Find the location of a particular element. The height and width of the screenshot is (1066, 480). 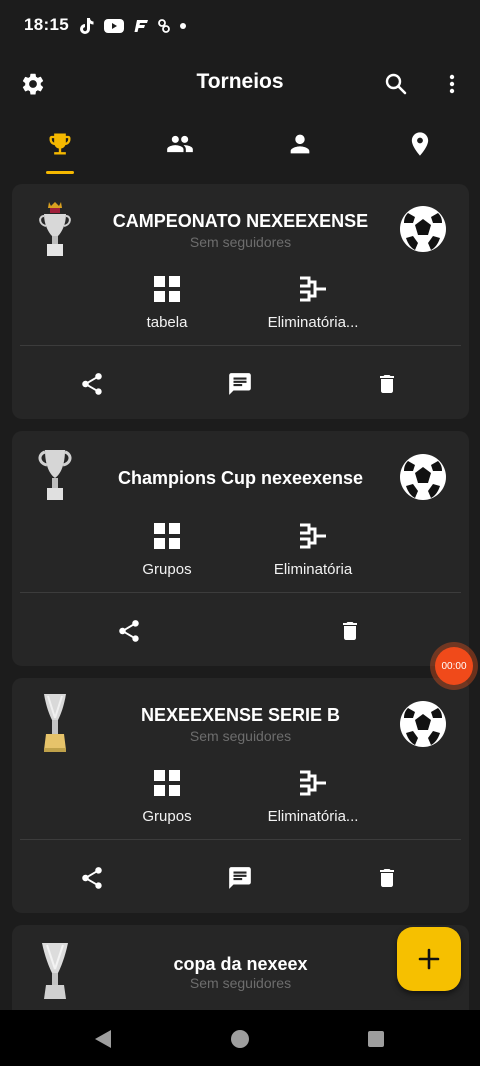

tournament-title: Champions Cup nexeexense is located at coordinates (240, 478).